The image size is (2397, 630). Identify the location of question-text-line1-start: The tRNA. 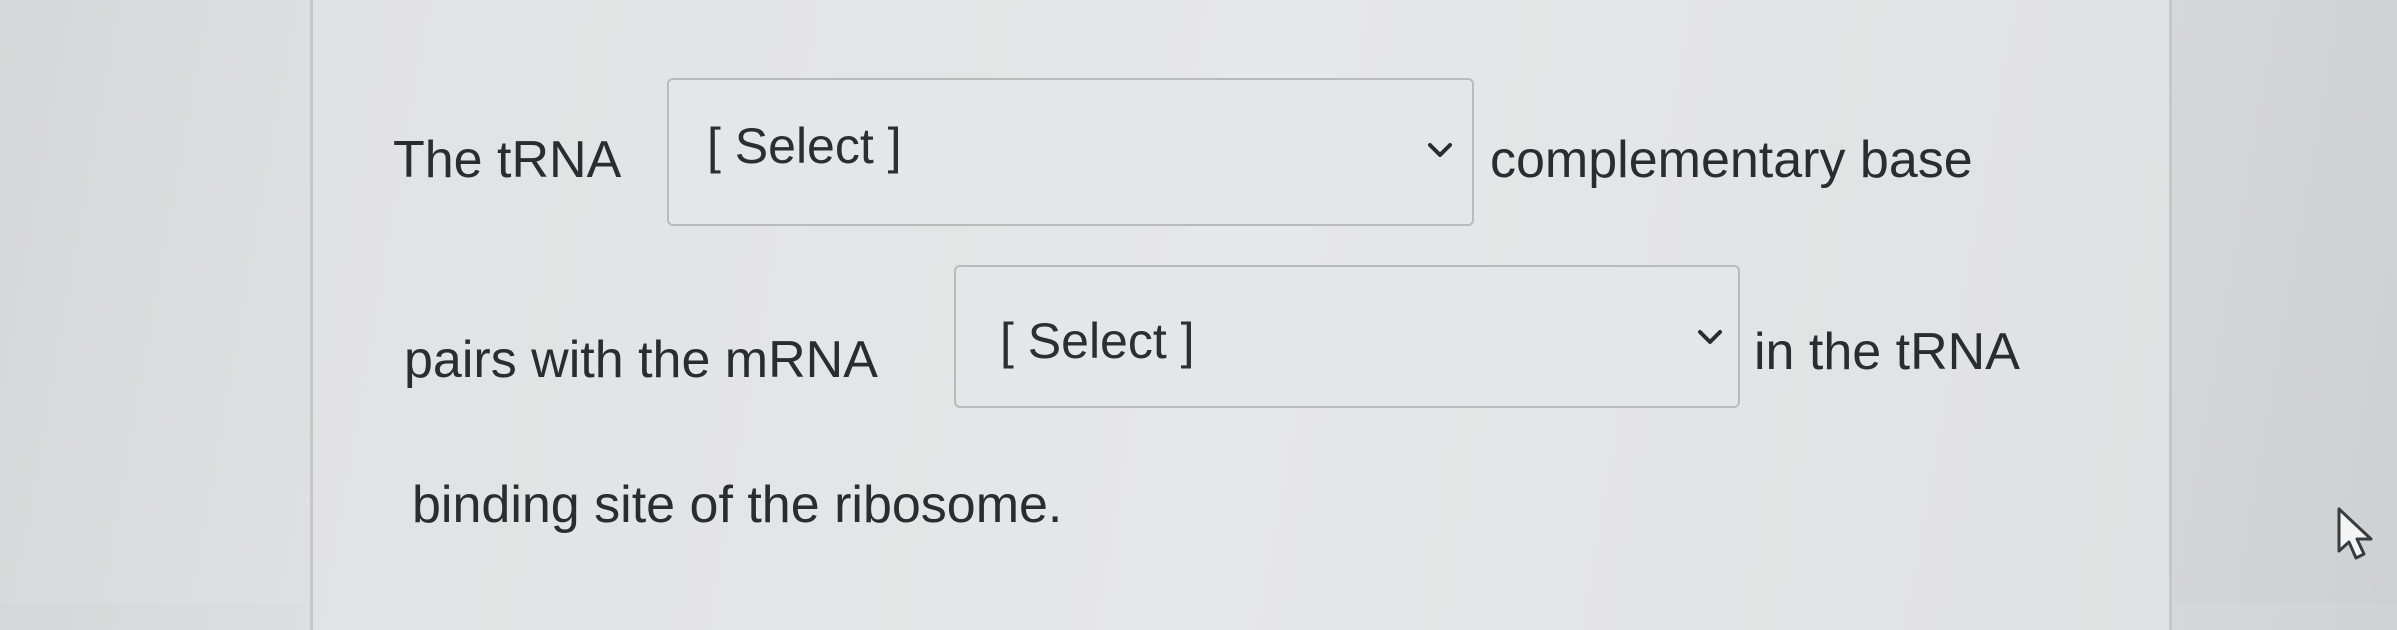
(507, 160).